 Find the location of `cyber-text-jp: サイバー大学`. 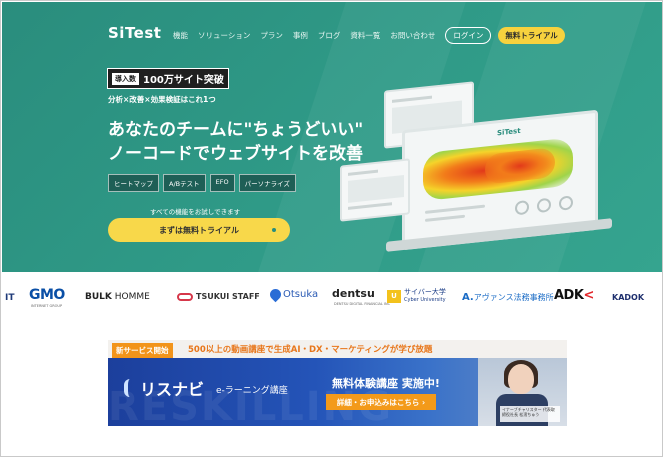

cyber-text-jp: サイバー大学 is located at coordinates (425, 292).